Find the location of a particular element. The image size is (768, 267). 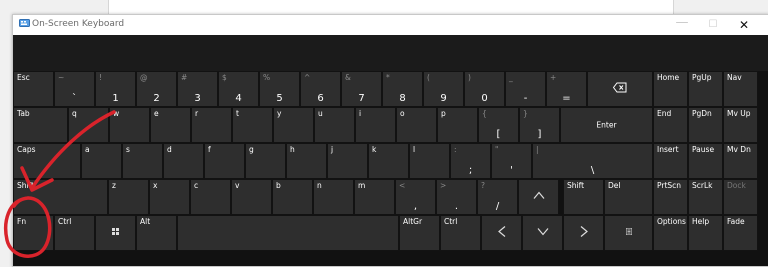

key-windows is located at coordinates (115, 233).